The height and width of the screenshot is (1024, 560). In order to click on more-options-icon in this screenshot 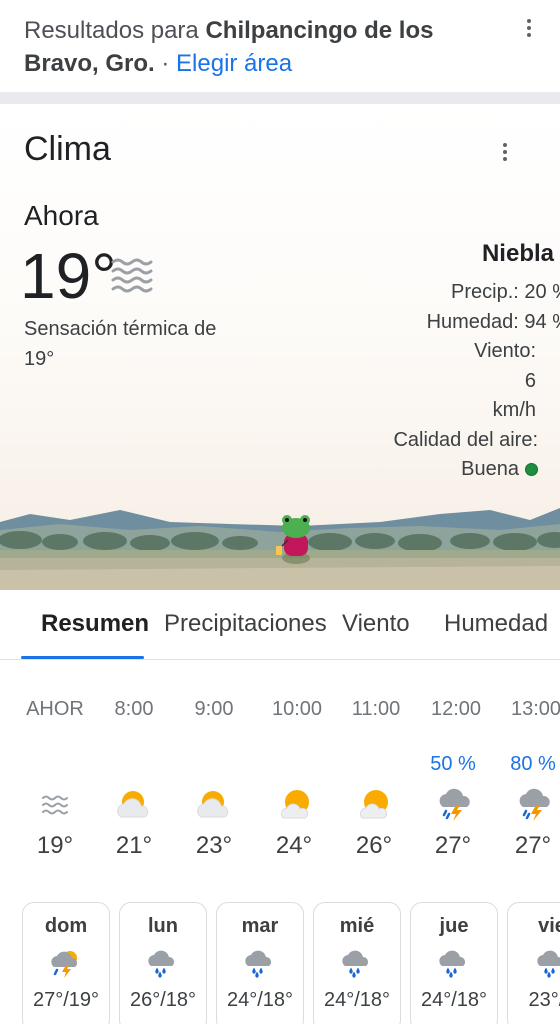, I will do `click(529, 28)`.